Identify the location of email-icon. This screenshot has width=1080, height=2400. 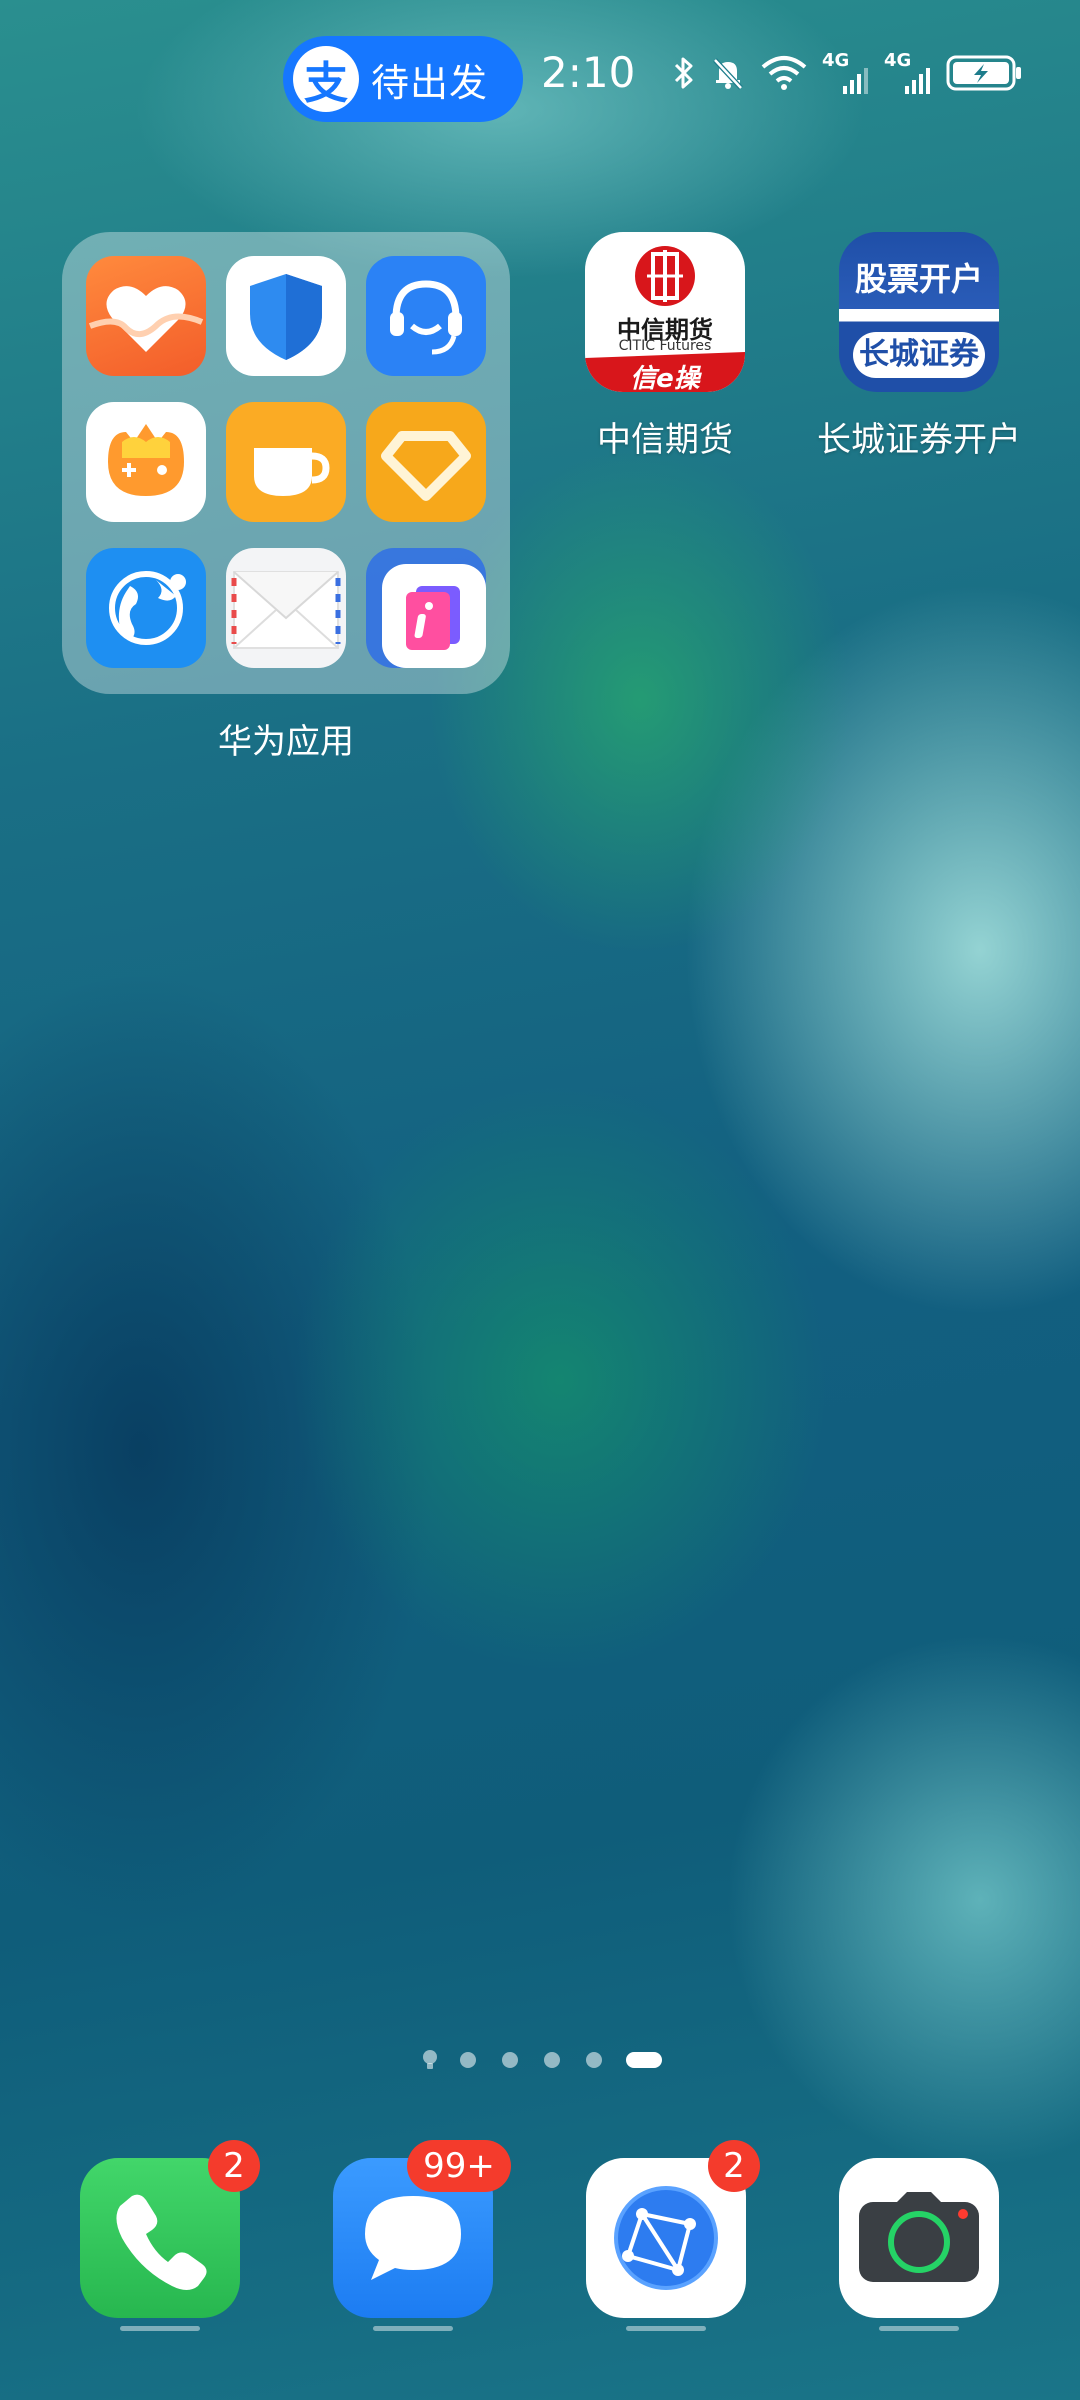
(286, 608).